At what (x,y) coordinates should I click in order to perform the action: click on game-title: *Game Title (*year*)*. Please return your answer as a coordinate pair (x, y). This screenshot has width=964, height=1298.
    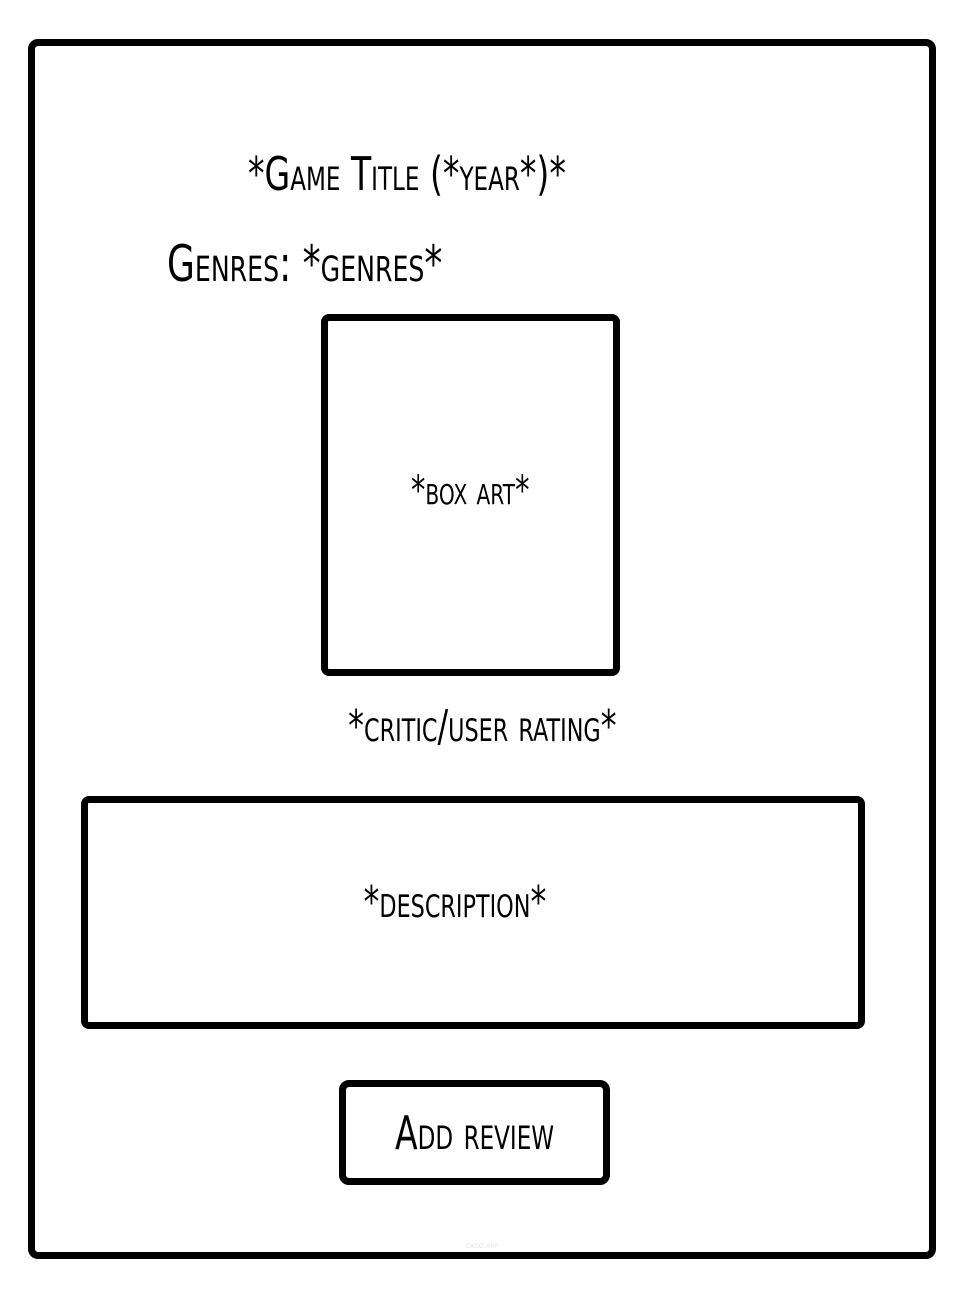
    Looking at the image, I should click on (407, 174).